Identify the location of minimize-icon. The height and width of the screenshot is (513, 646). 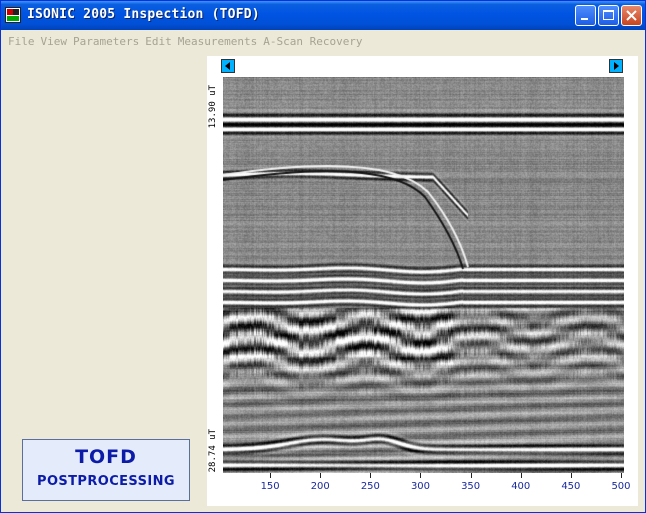
(584, 19).